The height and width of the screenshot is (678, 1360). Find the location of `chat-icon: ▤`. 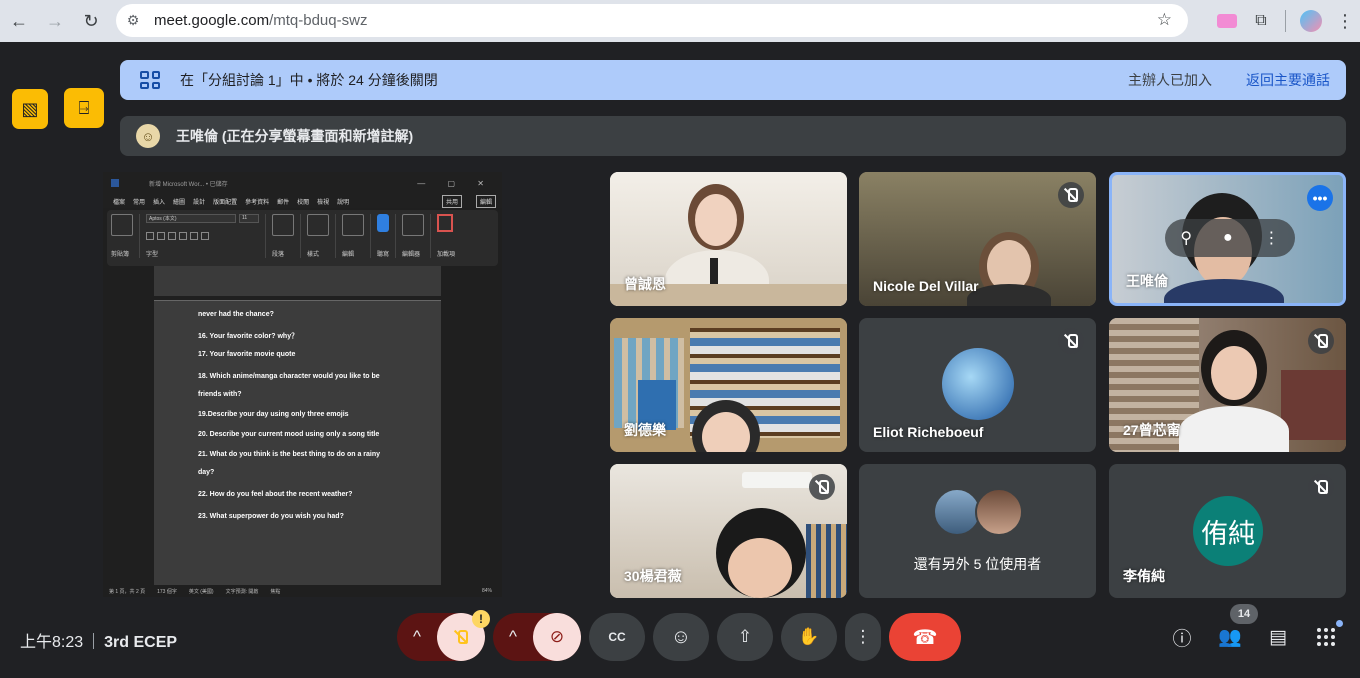

chat-icon: ▤ is located at coordinates (1278, 637).